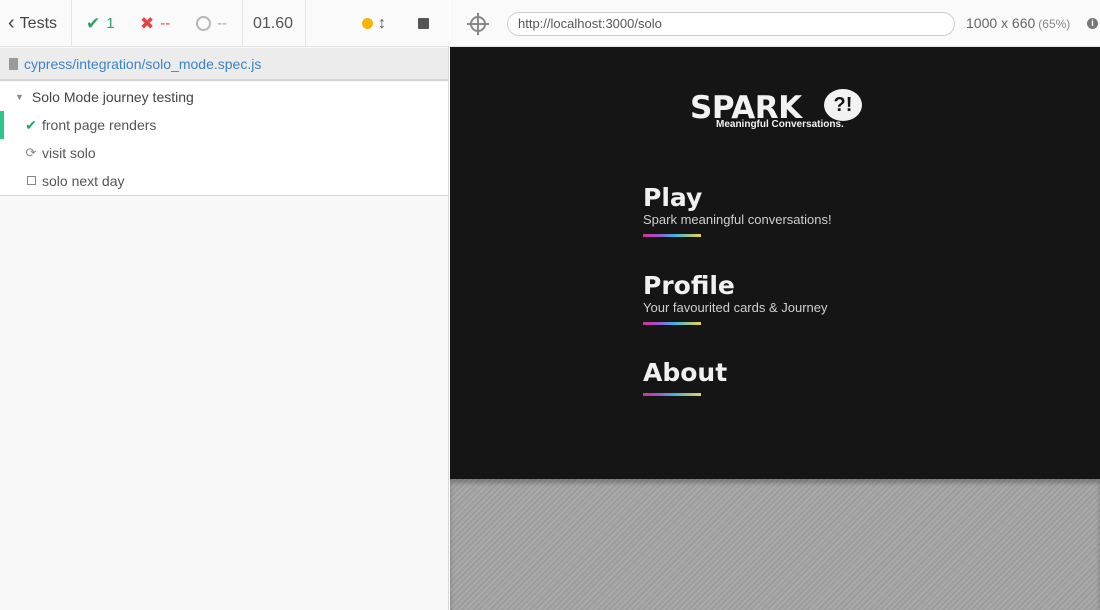 This screenshot has height=610, width=1100. I want to click on test-row: solo next day, so click(224, 181).